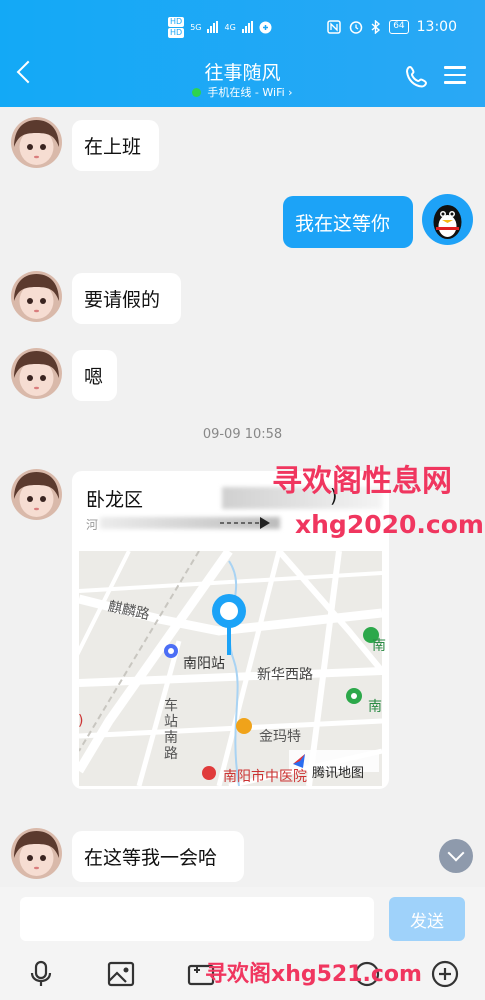 The image size is (485, 1000). I want to click on bluetooth-icon, so click(376, 27).